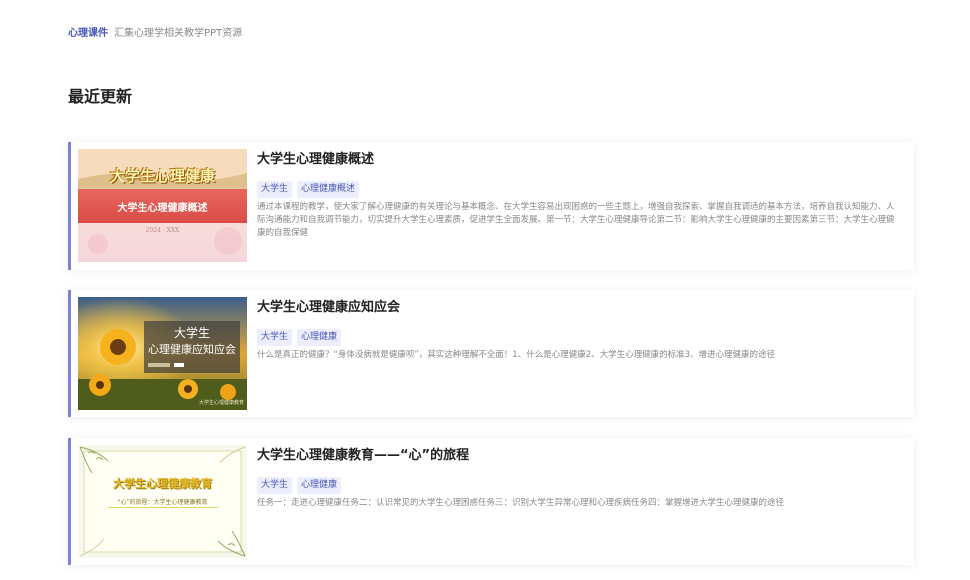  I want to click on thumb-line2: 心理健康应知应会, so click(192, 349).